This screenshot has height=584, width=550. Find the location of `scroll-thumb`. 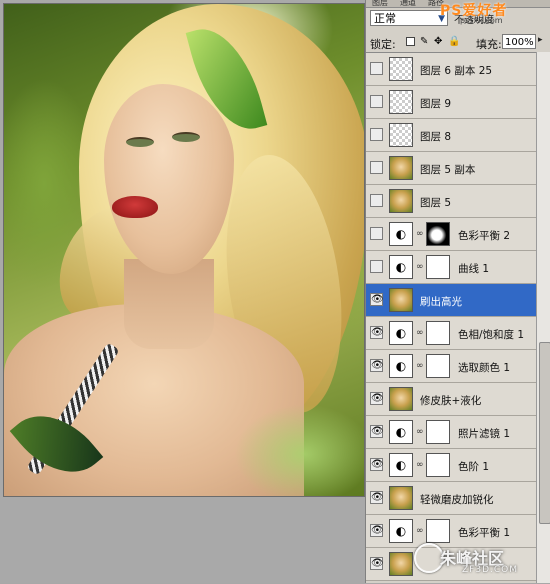

scroll-thumb is located at coordinates (544, 433).